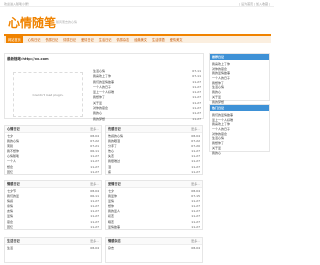 The image size is (320, 265). What do you see at coordinates (34, 39) in the screenshot?
I see `nav-item: 心情日记` at bounding box center [34, 39].